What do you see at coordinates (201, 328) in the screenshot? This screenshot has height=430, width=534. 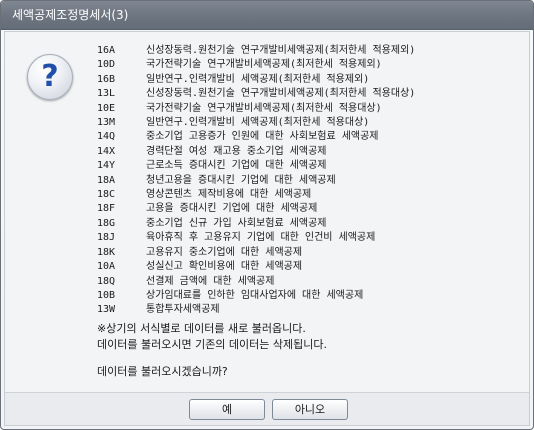 I see `notice-line-reload: ※상기의 서식별로 데이터를 새로 불러옵니다.` at bounding box center [201, 328].